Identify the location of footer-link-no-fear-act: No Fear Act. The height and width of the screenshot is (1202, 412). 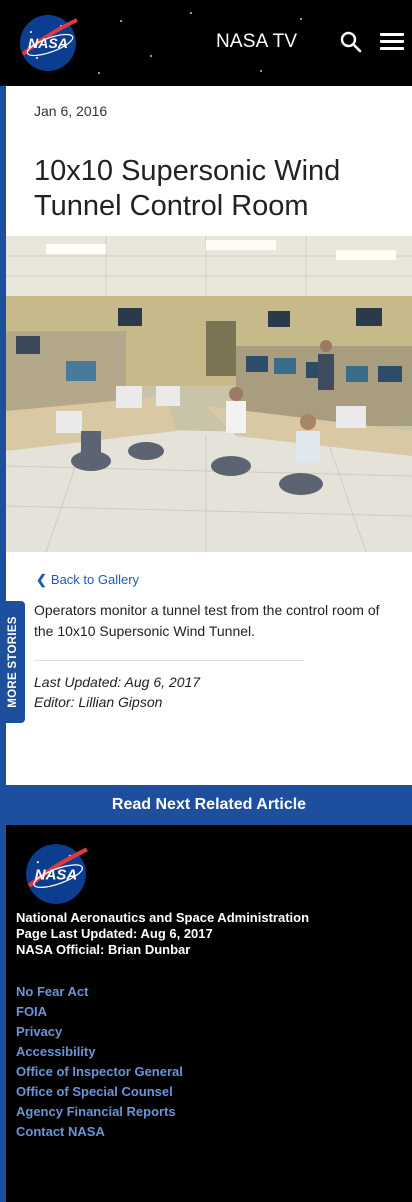
(99, 992).